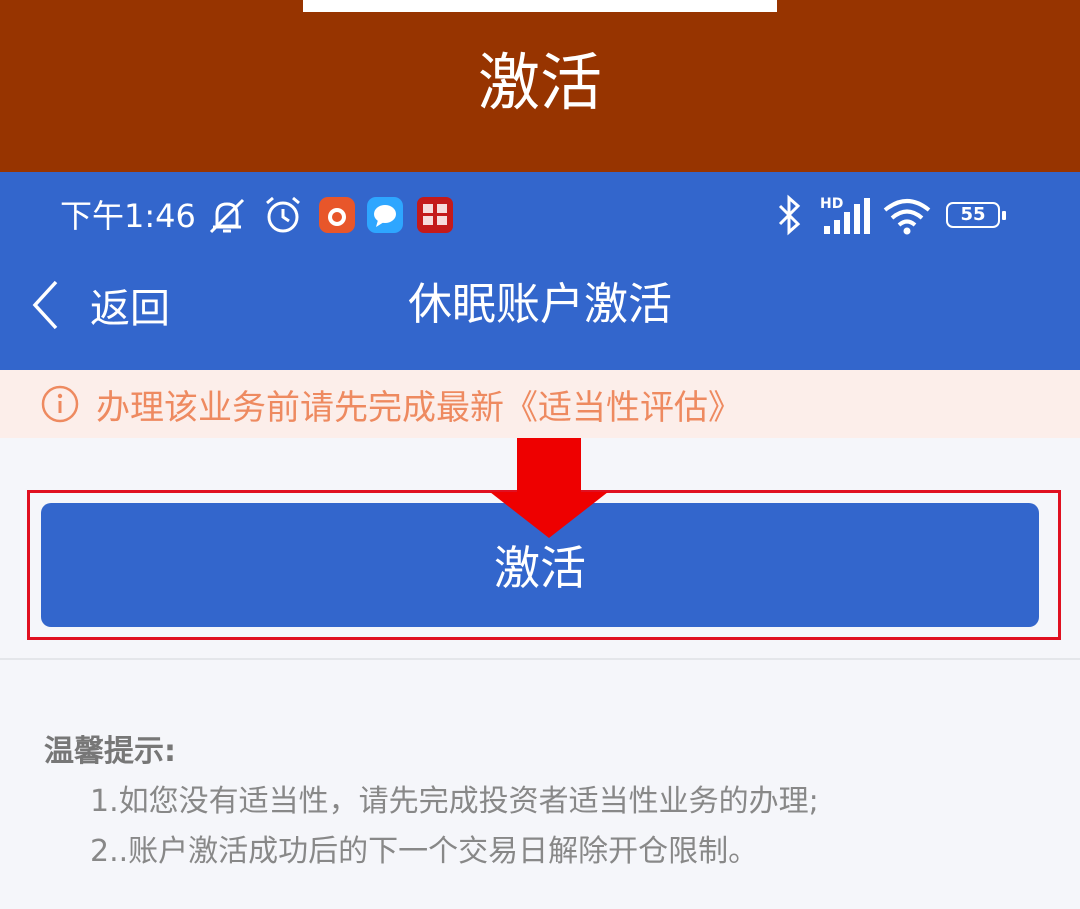  I want to click on info-icon, so click(60, 404).